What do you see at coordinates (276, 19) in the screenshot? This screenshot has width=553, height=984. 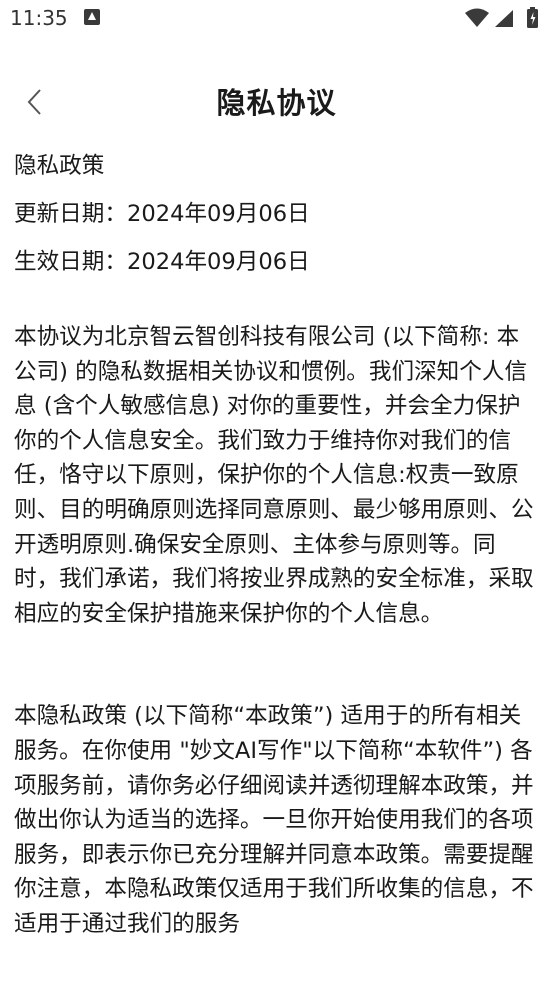 I see `status-bar: 11:35` at bounding box center [276, 19].